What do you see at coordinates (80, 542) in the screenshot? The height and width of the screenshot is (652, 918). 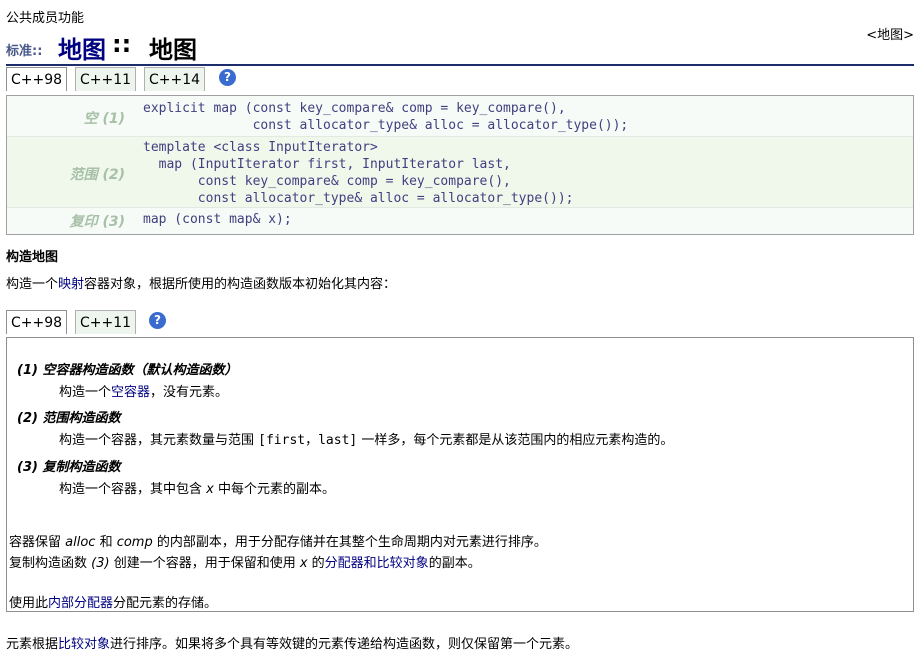 I see `param-alloc: alloc` at bounding box center [80, 542].